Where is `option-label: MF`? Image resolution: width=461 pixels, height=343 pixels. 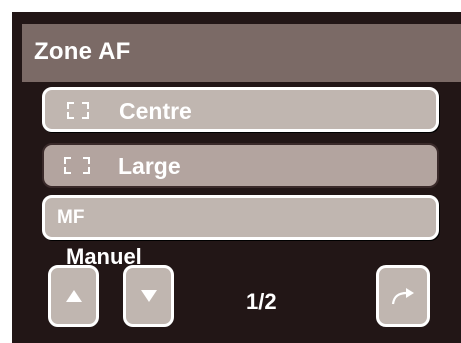
option-label: MF is located at coordinates (71, 217).